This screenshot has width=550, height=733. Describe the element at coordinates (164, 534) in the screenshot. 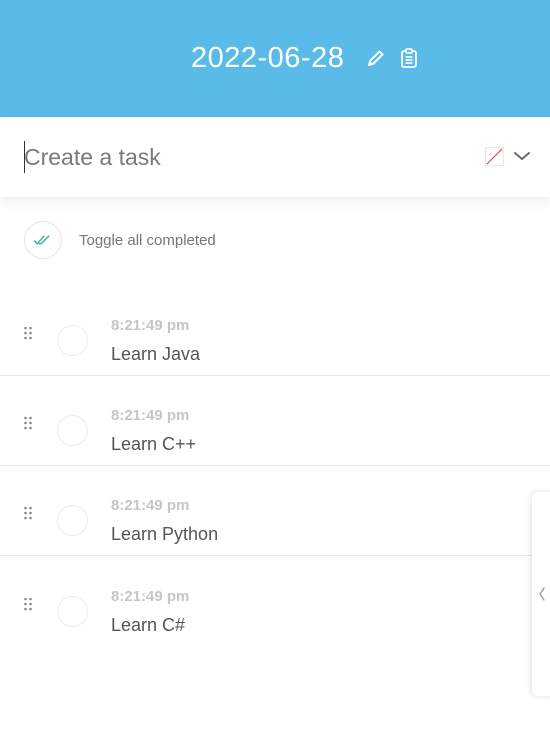

I see `task-title: Learn Python` at that location.